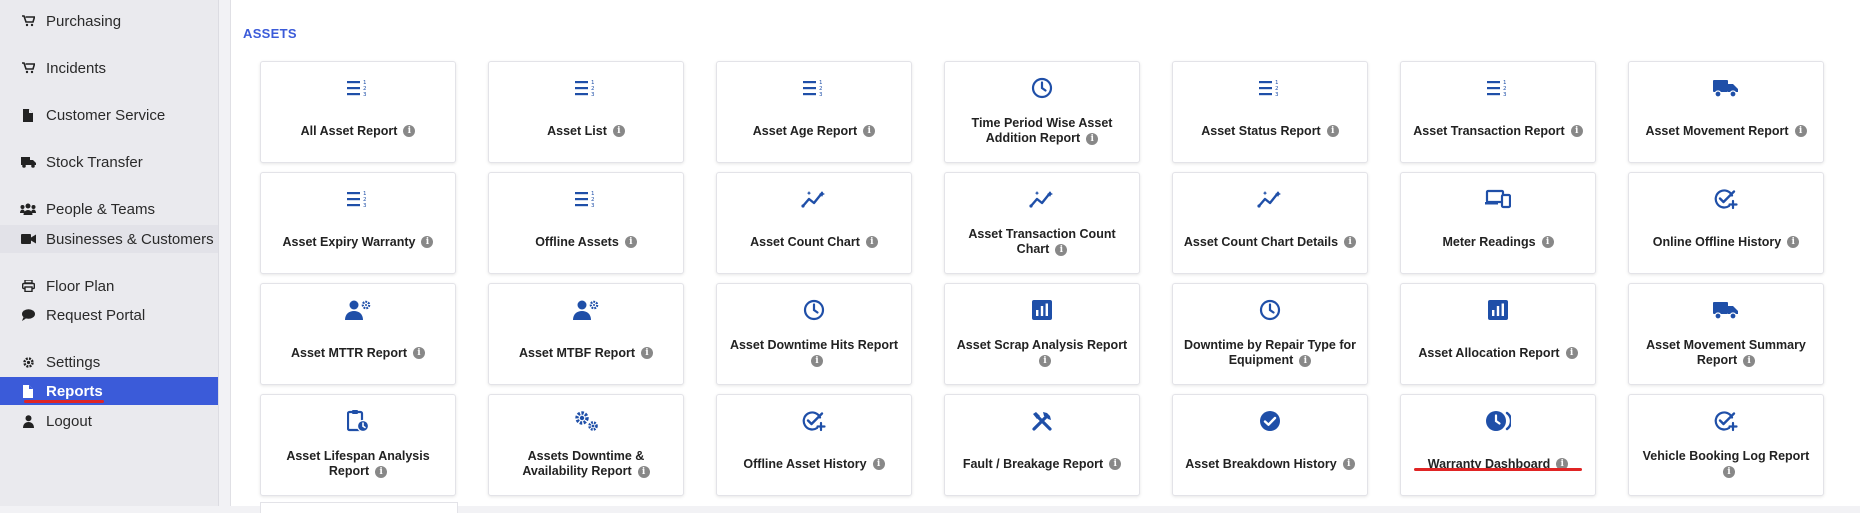  What do you see at coordinates (1717, 241) in the screenshot?
I see `report-card-label: Online Offline History` at bounding box center [1717, 241].